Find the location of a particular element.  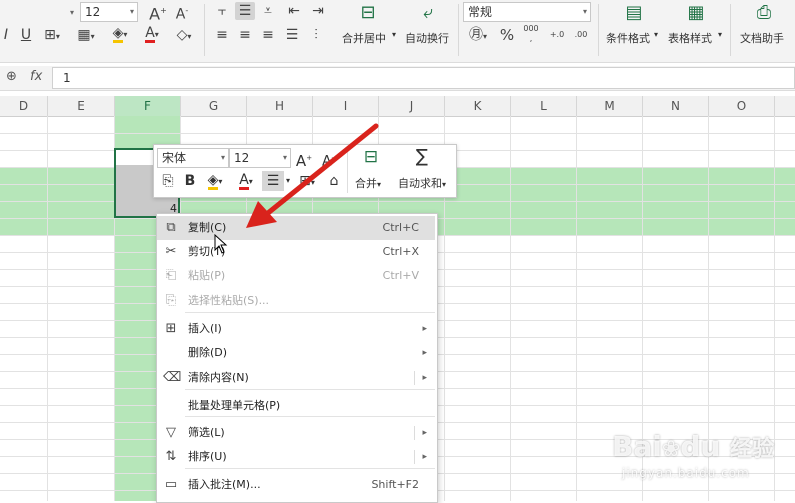

mouse-cursor-icon is located at coordinates (221, 244).